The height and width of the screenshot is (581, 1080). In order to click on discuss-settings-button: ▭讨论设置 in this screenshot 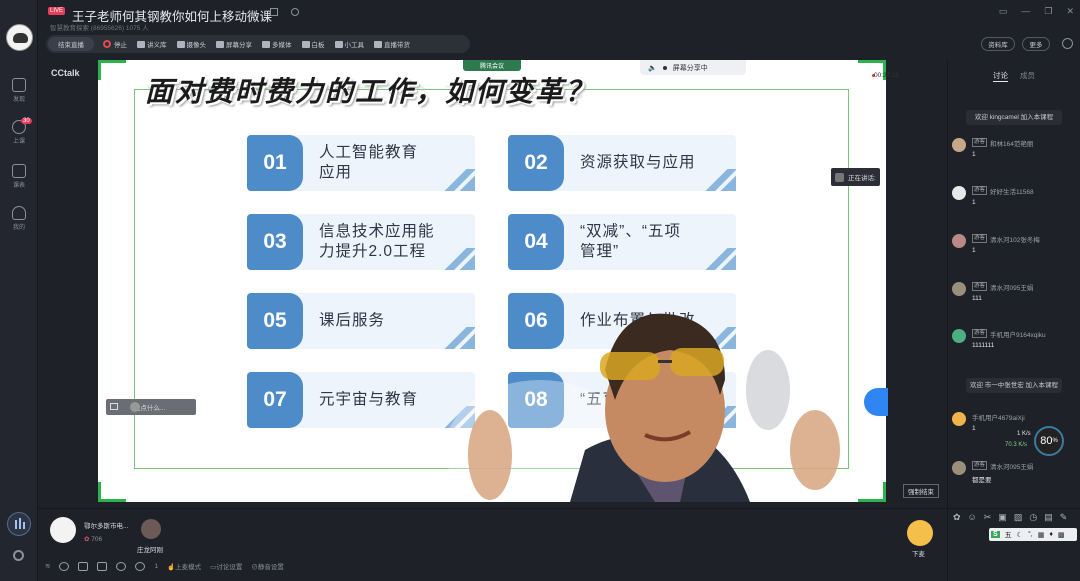, I will do `click(226, 566)`.